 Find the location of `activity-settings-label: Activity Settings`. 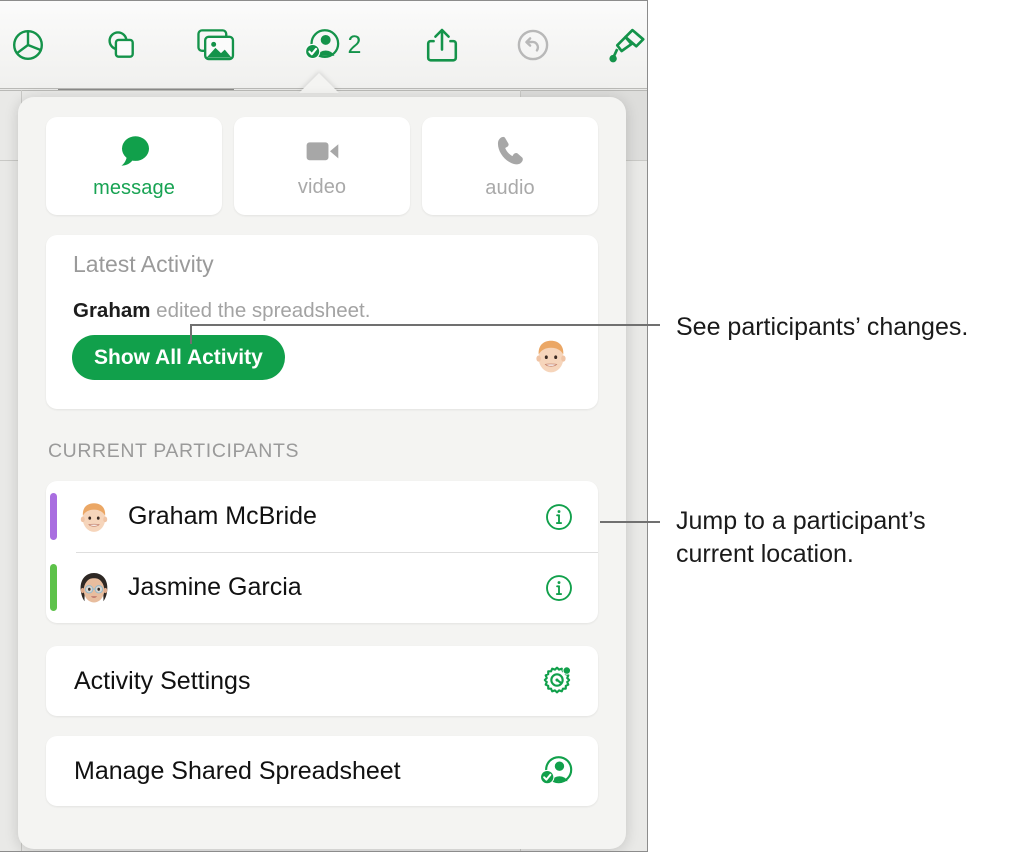

activity-settings-label: Activity Settings is located at coordinates (162, 680).